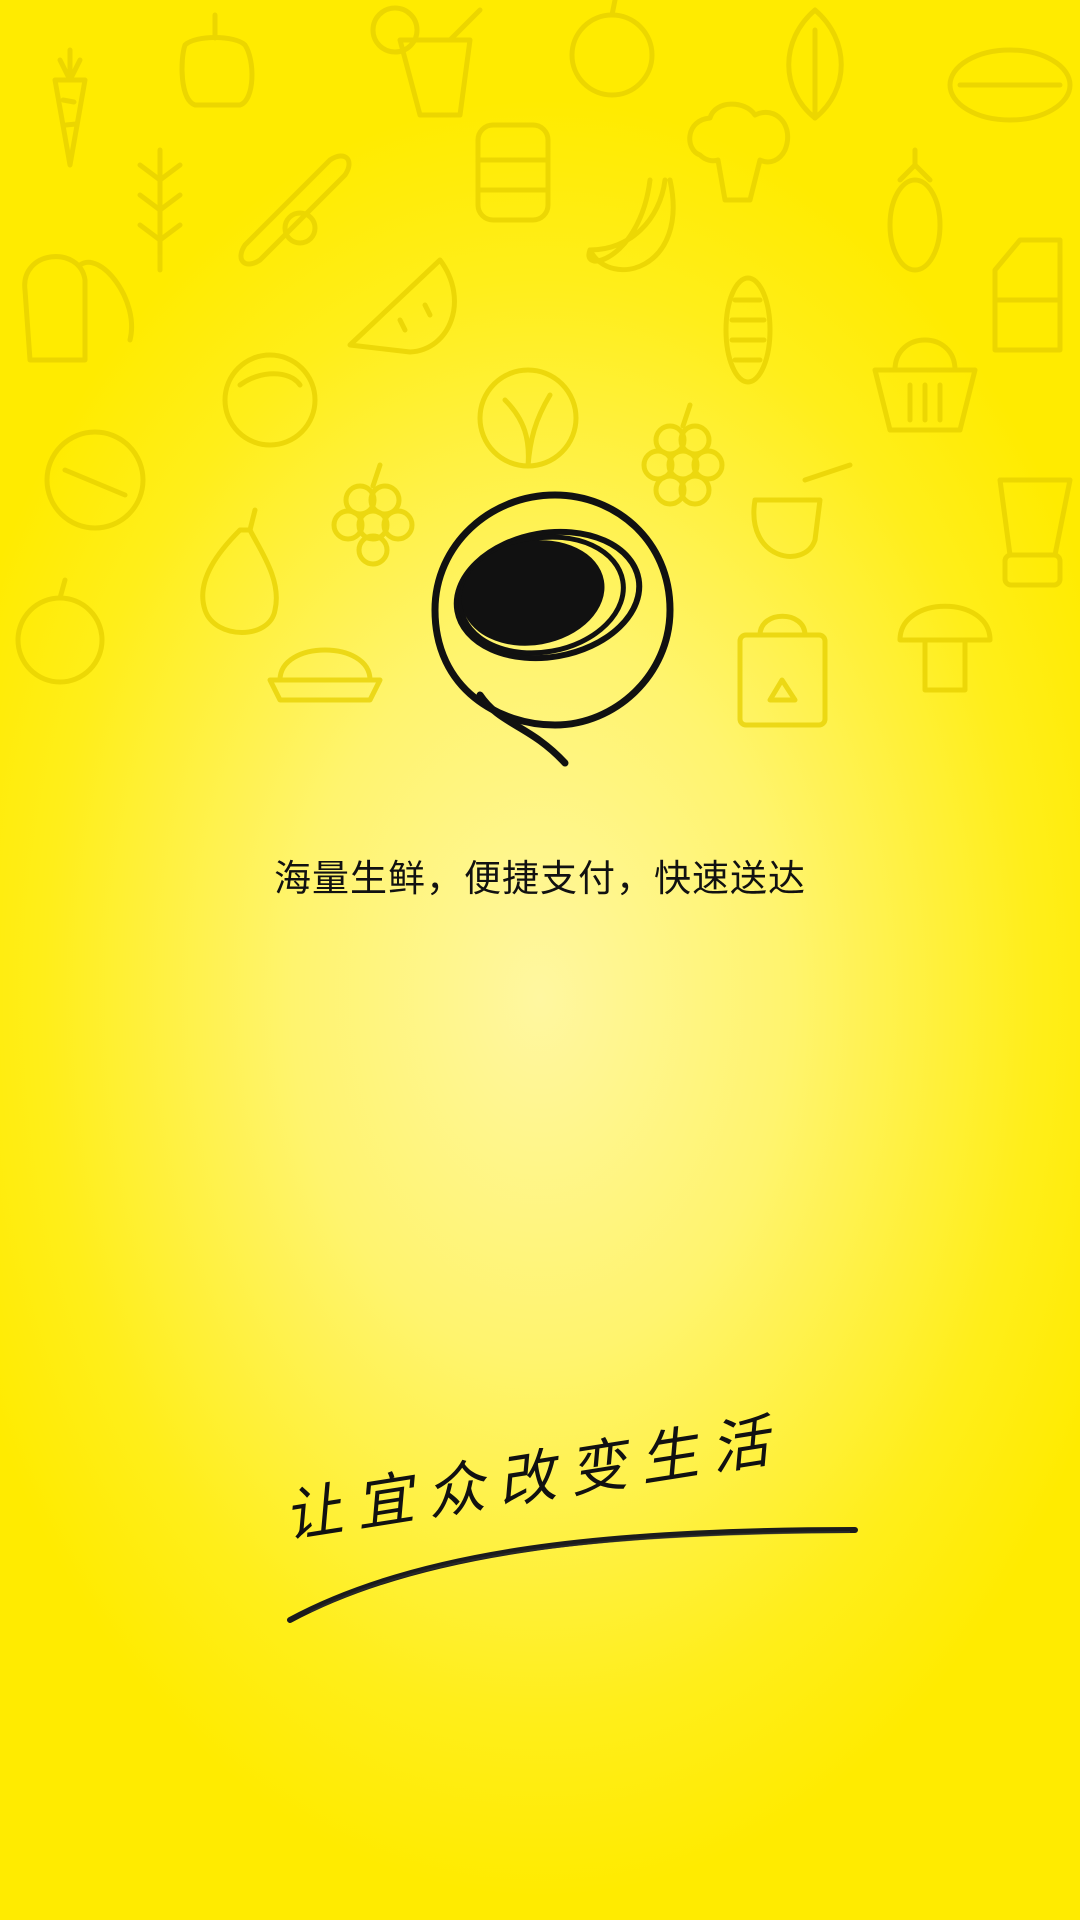 The height and width of the screenshot is (1920, 1080). What do you see at coordinates (1027, 295) in the screenshot?
I see `milk-carton-icon` at bounding box center [1027, 295].